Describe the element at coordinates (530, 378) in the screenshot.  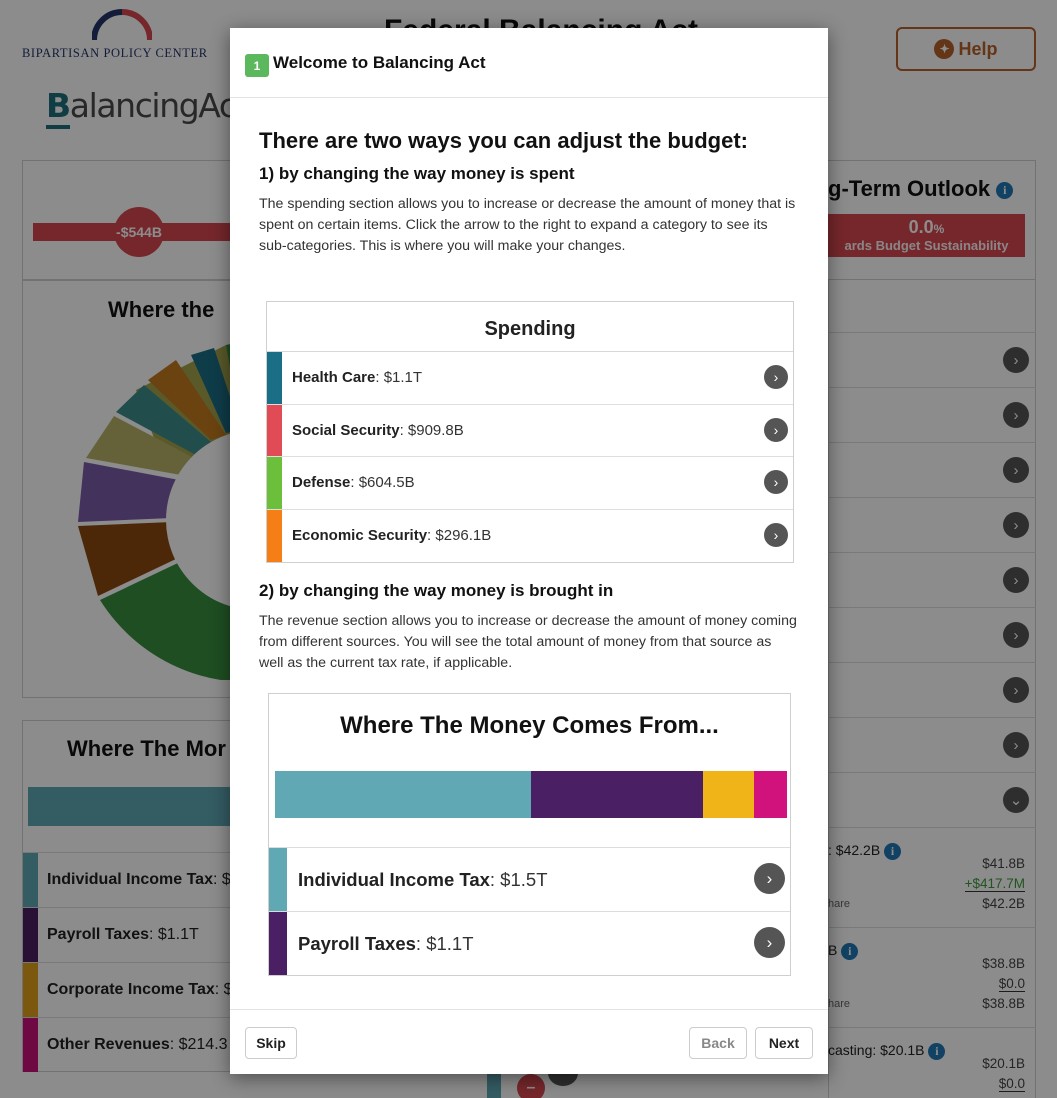
I see `spending-example-row: Health Care: $1.1T ›` at that location.